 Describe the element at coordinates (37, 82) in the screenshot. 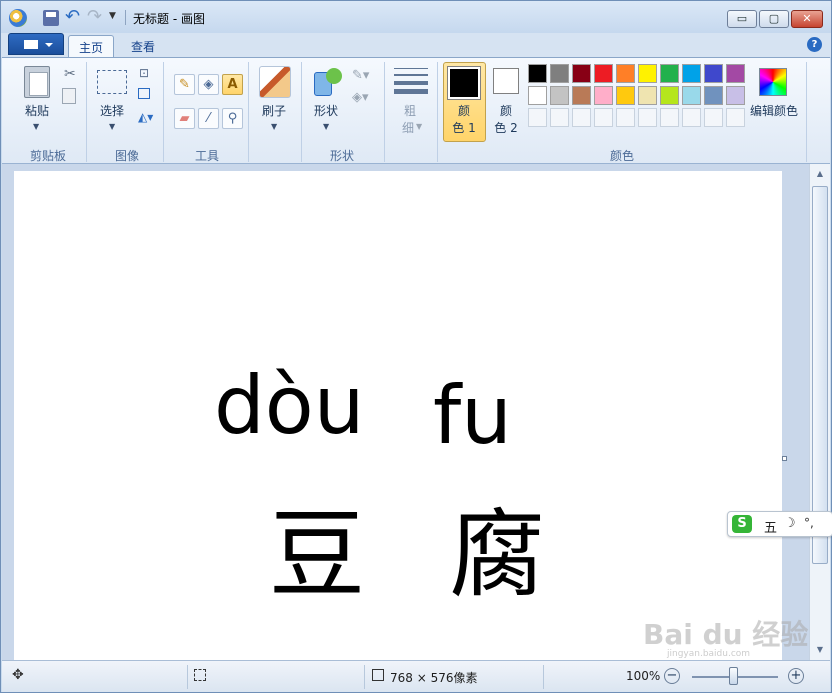

I see `paste-icon` at that location.